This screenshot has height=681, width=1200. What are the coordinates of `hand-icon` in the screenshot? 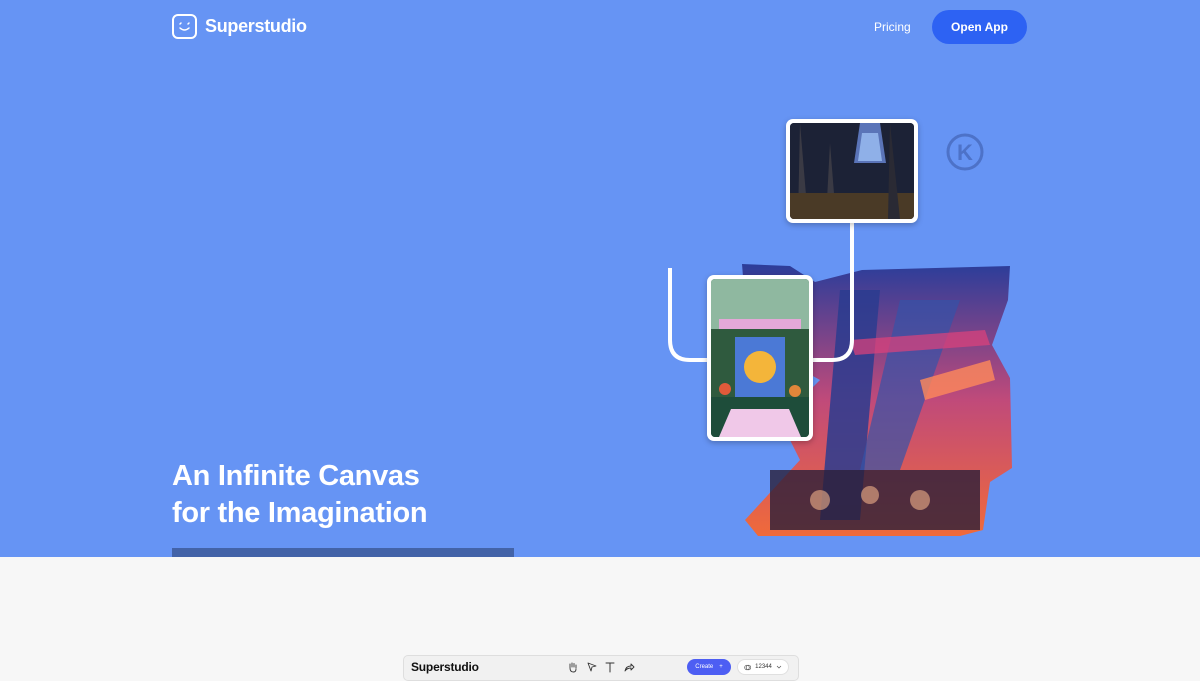 It's located at (573, 667).